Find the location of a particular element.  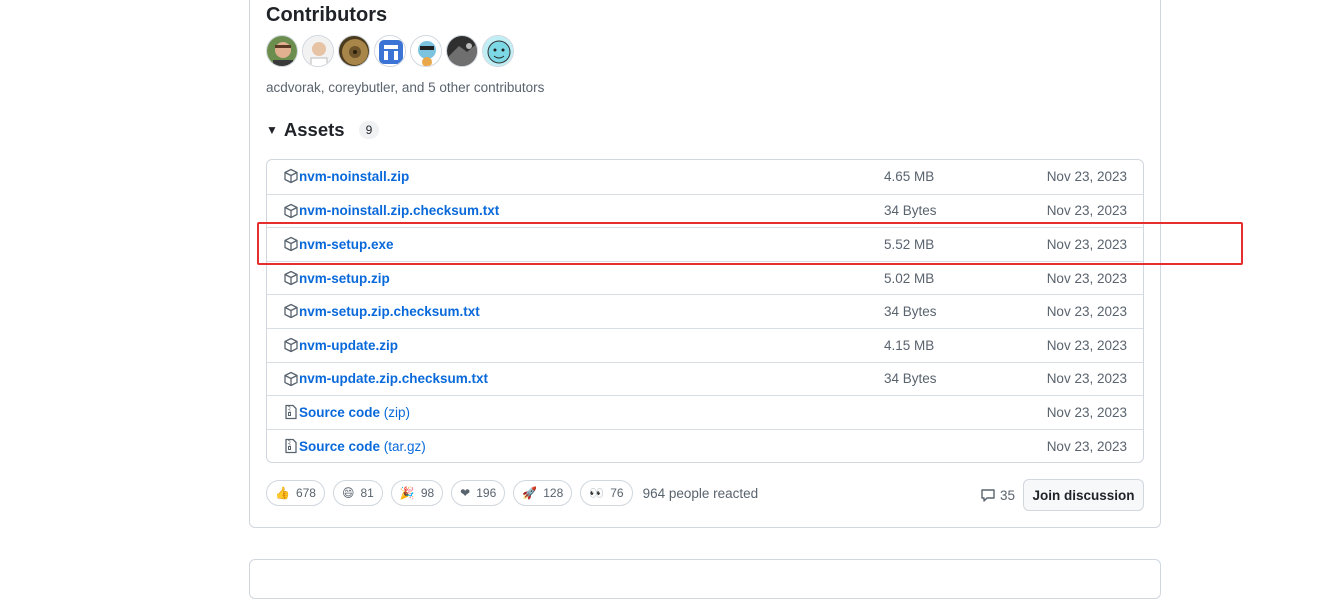

thumbs-up-icon: 👍 is located at coordinates (282, 493).